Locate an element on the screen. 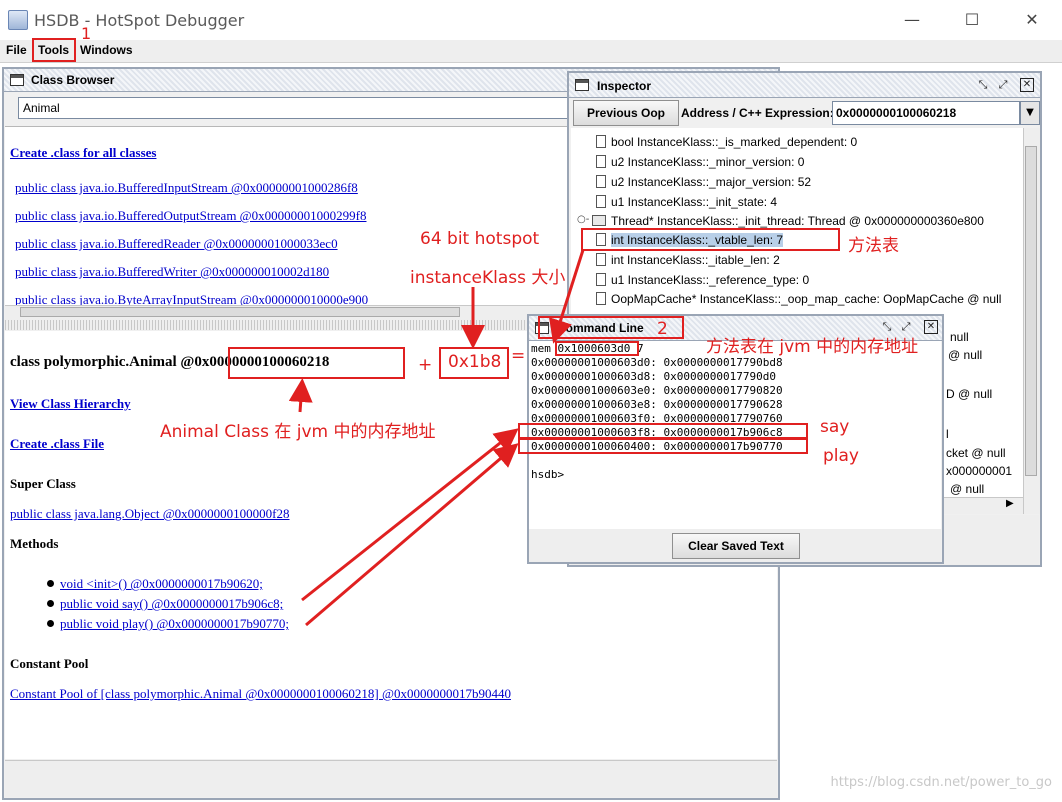 The image size is (1062, 802). arrow-to-class-address is located at coordinates (300, 395).